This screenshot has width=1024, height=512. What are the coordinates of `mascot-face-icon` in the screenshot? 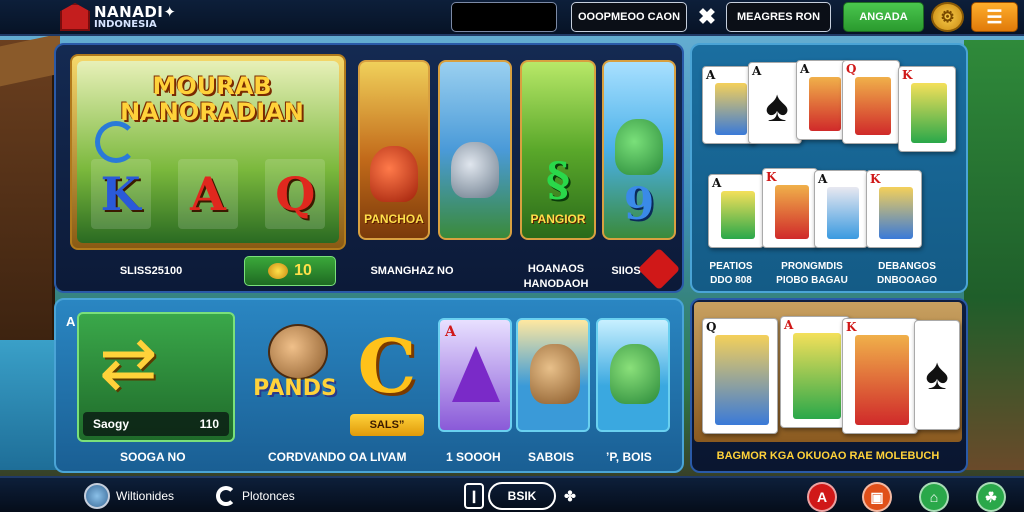 It's located at (298, 352).